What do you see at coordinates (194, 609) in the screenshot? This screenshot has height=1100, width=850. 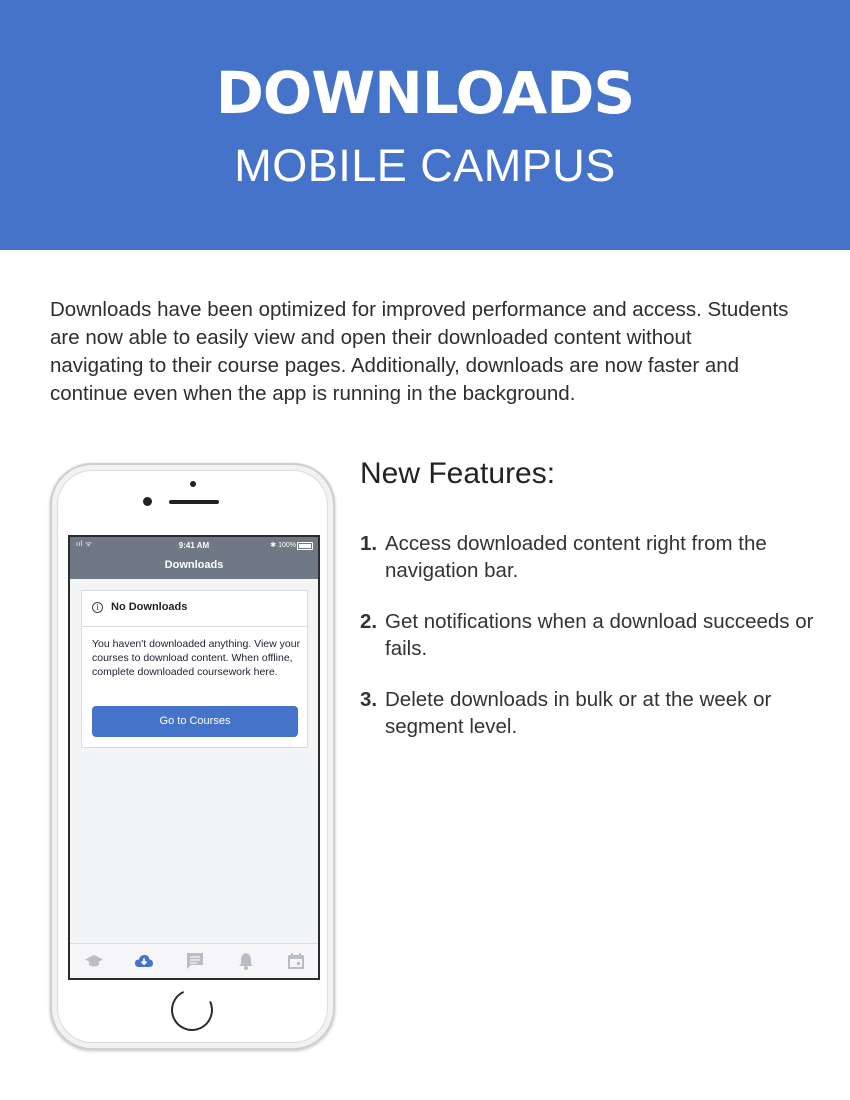 I see `card-header: i No Downloads` at bounding box center [194, 609].